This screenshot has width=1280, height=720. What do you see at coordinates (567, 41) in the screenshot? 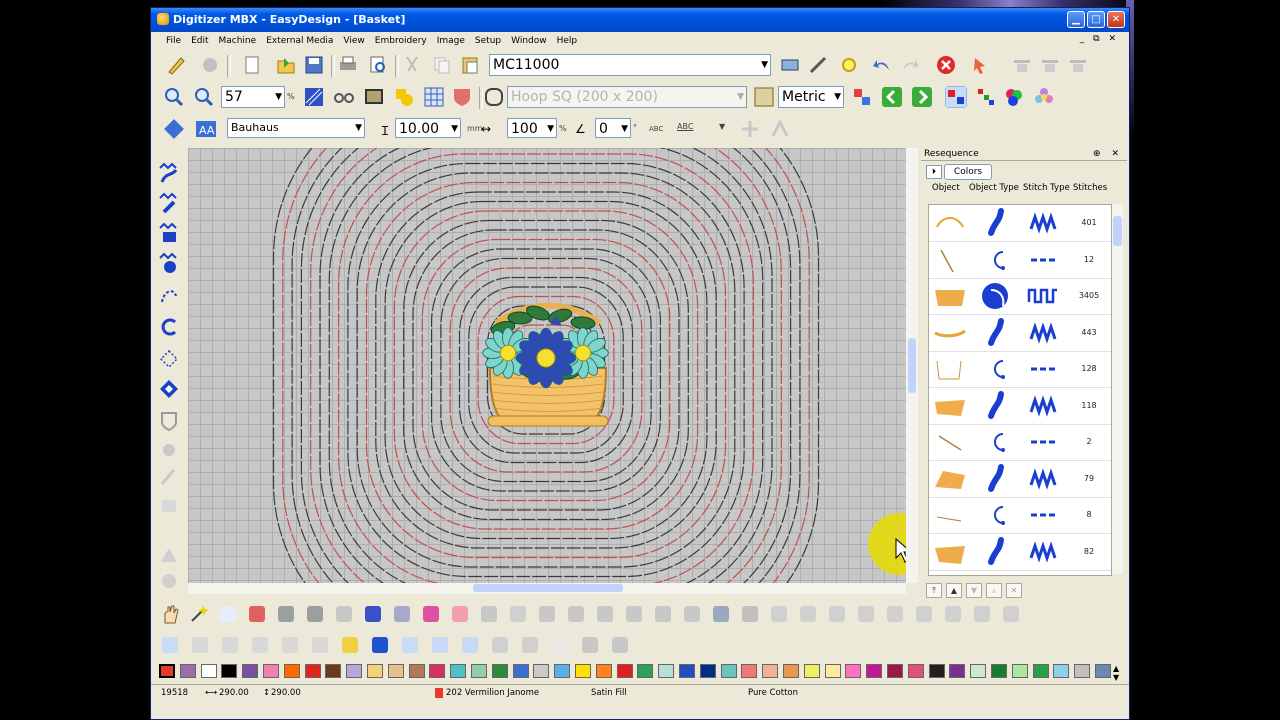
I see `menu-item-help: Help` at bounding box center [567, 41].